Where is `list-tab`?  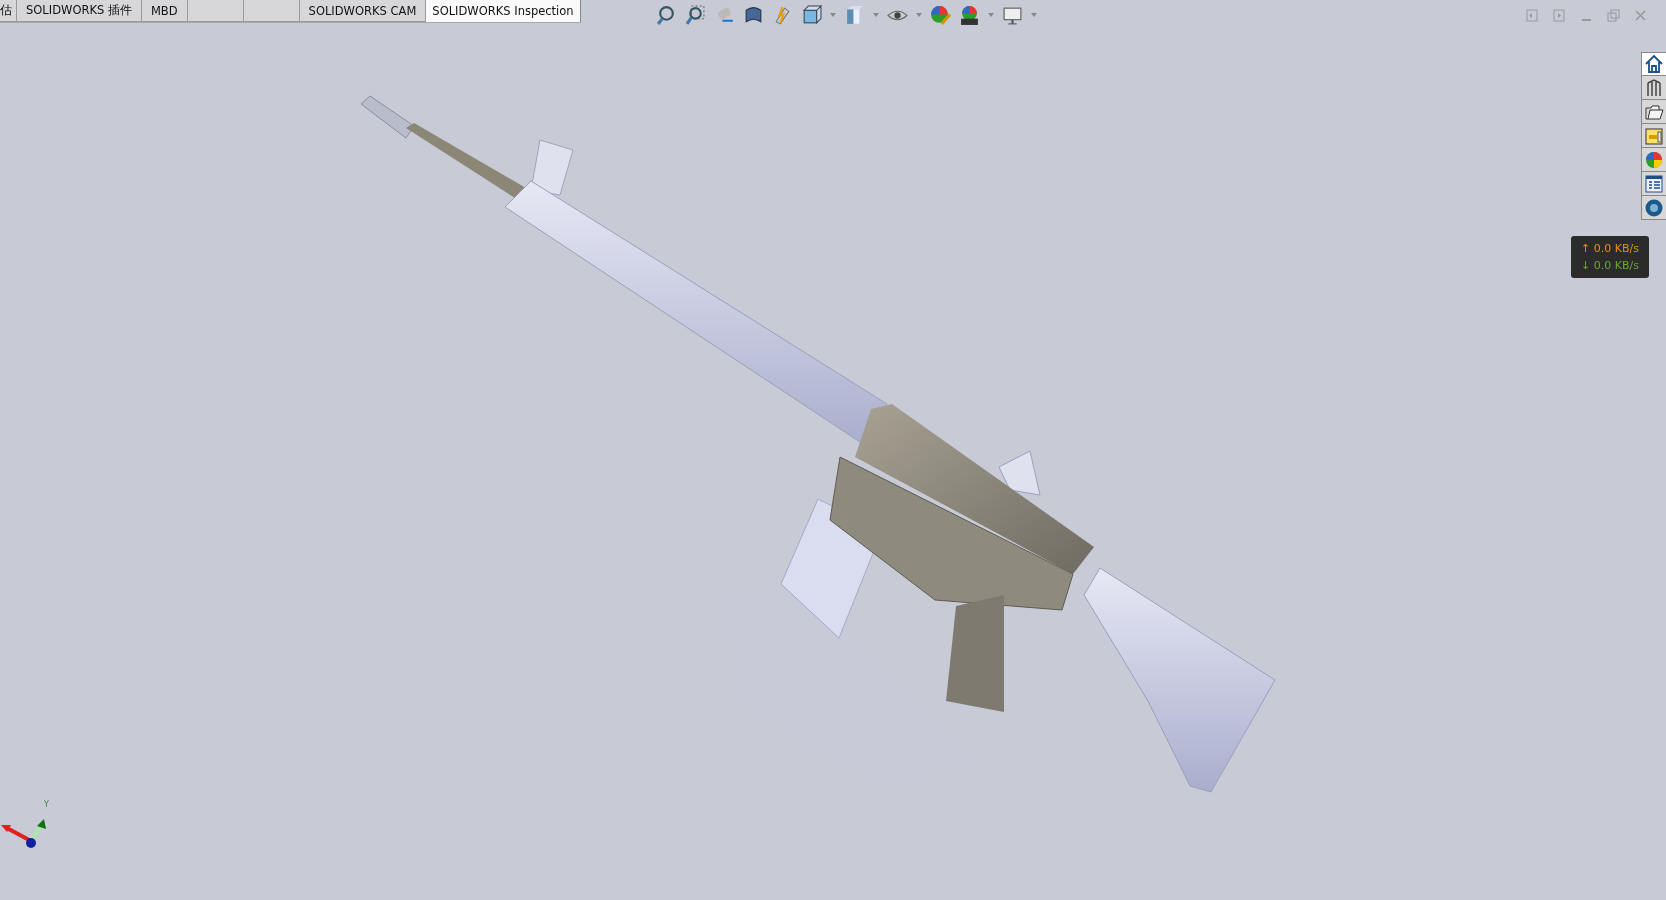 list-tab is located at coordinates (1653, 184).